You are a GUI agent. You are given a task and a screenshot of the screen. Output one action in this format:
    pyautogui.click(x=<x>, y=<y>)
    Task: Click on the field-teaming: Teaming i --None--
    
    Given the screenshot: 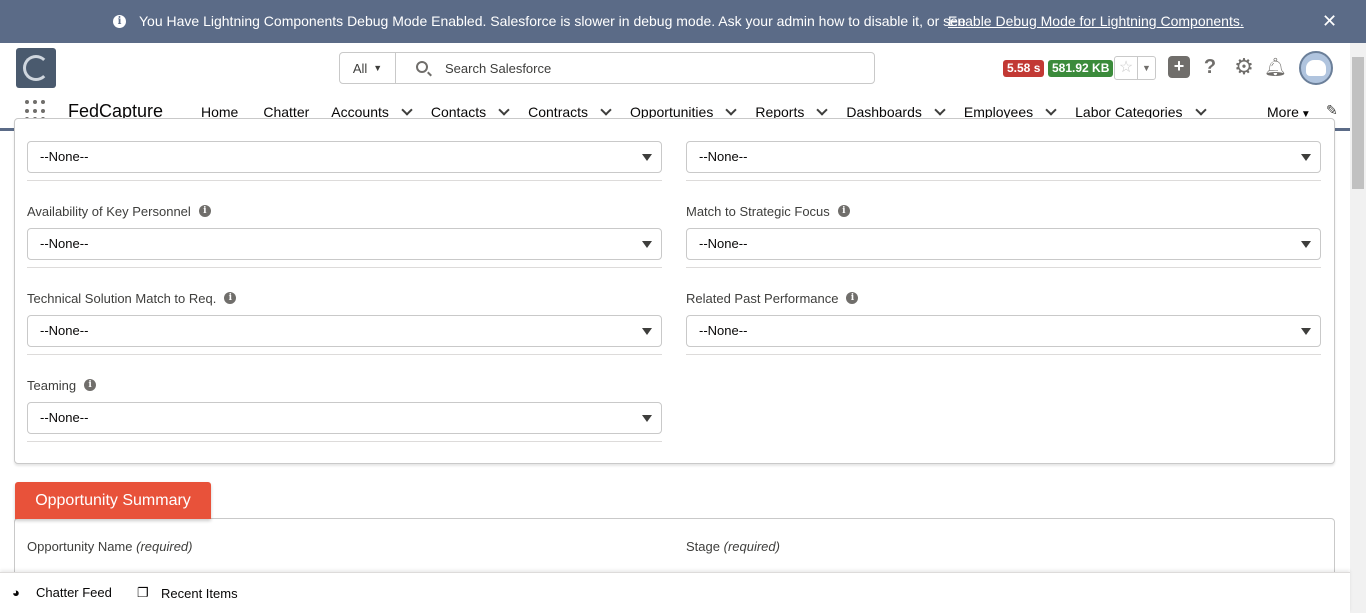 What is the action you would take?
    pyautogui.click(x=344, y=409)
    